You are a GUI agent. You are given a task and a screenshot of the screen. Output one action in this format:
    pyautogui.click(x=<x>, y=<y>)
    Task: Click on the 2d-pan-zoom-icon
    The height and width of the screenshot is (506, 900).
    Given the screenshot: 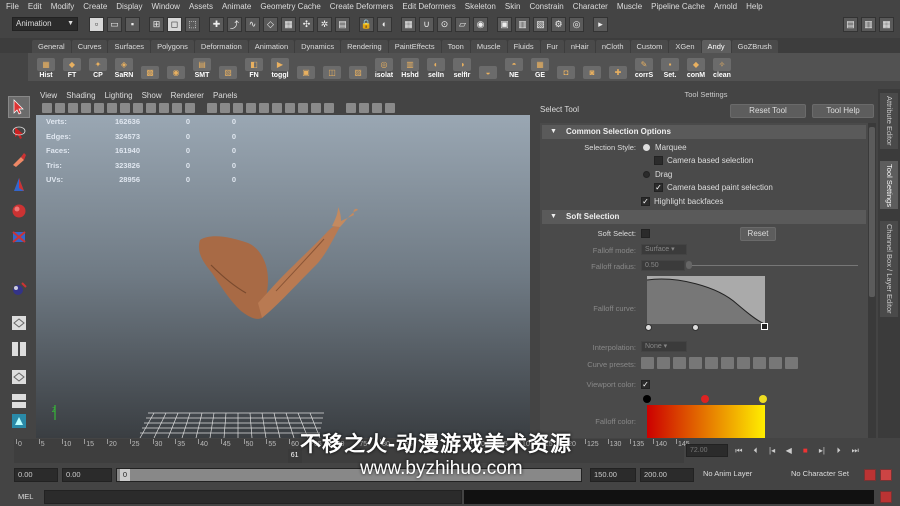 What is the action you would take?
    pyautogui.click(x=99, y=108)
    